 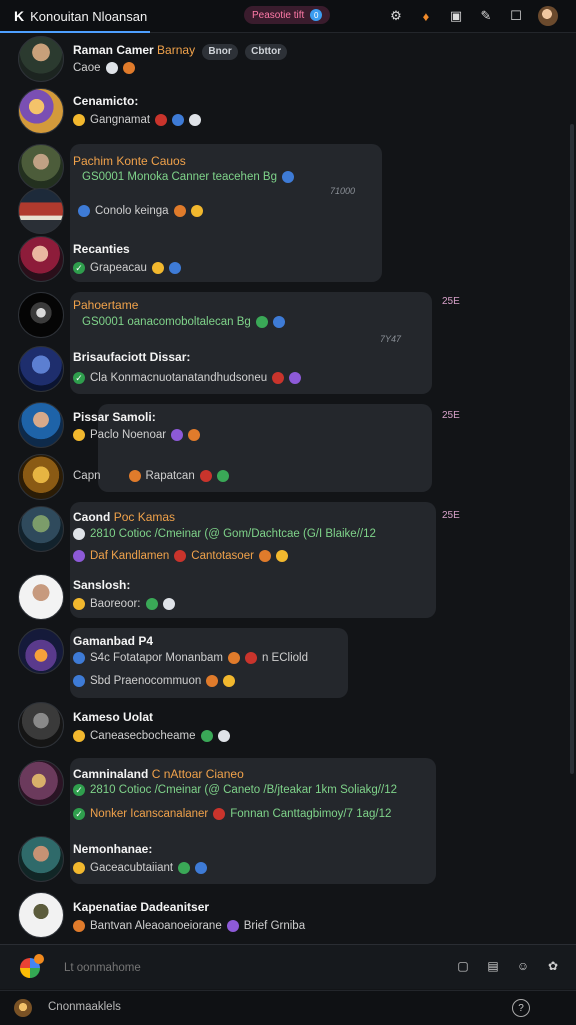 What do you see at coordinates (79, 814) in the screenshot?
I see `check-icon: ✓` at bounding box center [79, 814].